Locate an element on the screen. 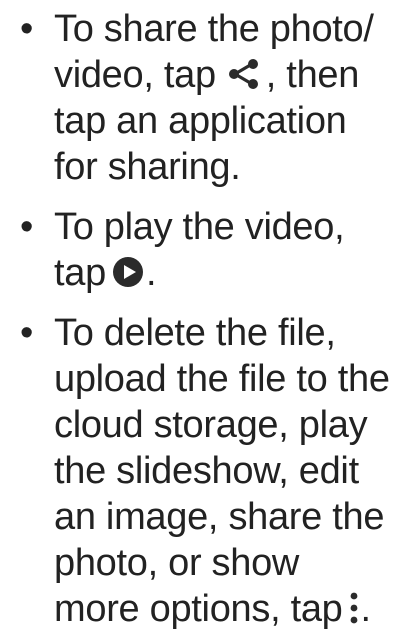 The image size is (406, 640). text-line: To play the video, is located at coordinates (199, 227).